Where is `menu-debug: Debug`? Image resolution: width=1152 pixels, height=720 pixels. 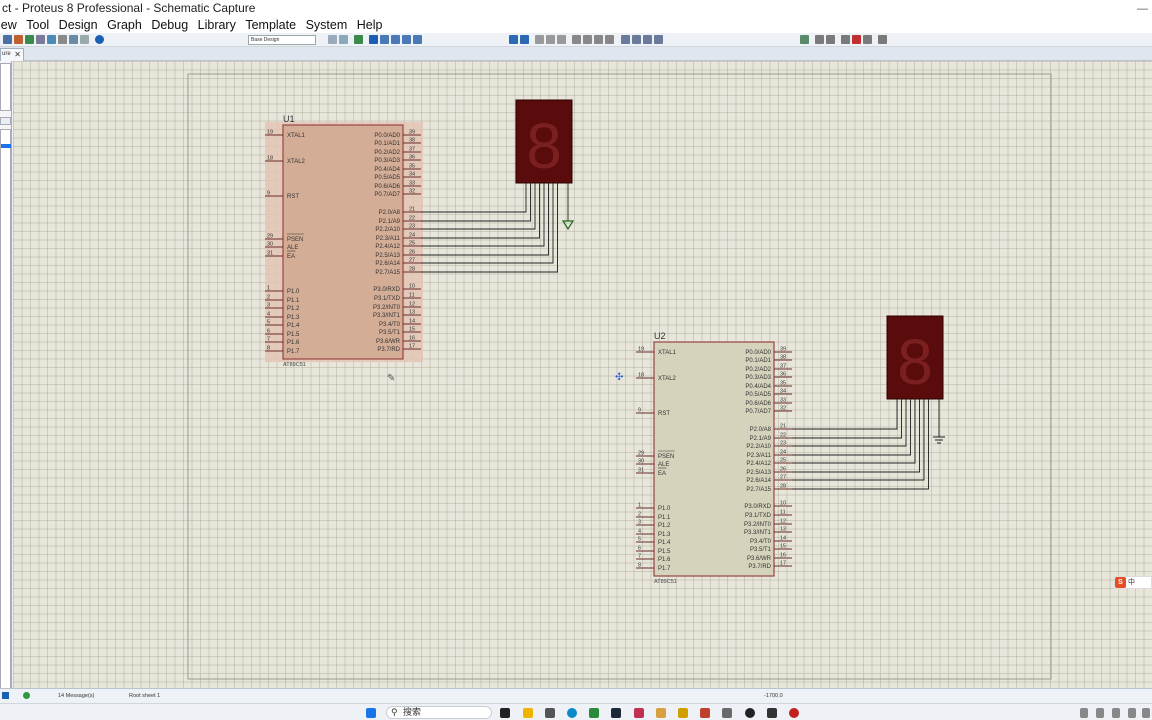
menu-debug: Debug is located at coordinates (169, 25).